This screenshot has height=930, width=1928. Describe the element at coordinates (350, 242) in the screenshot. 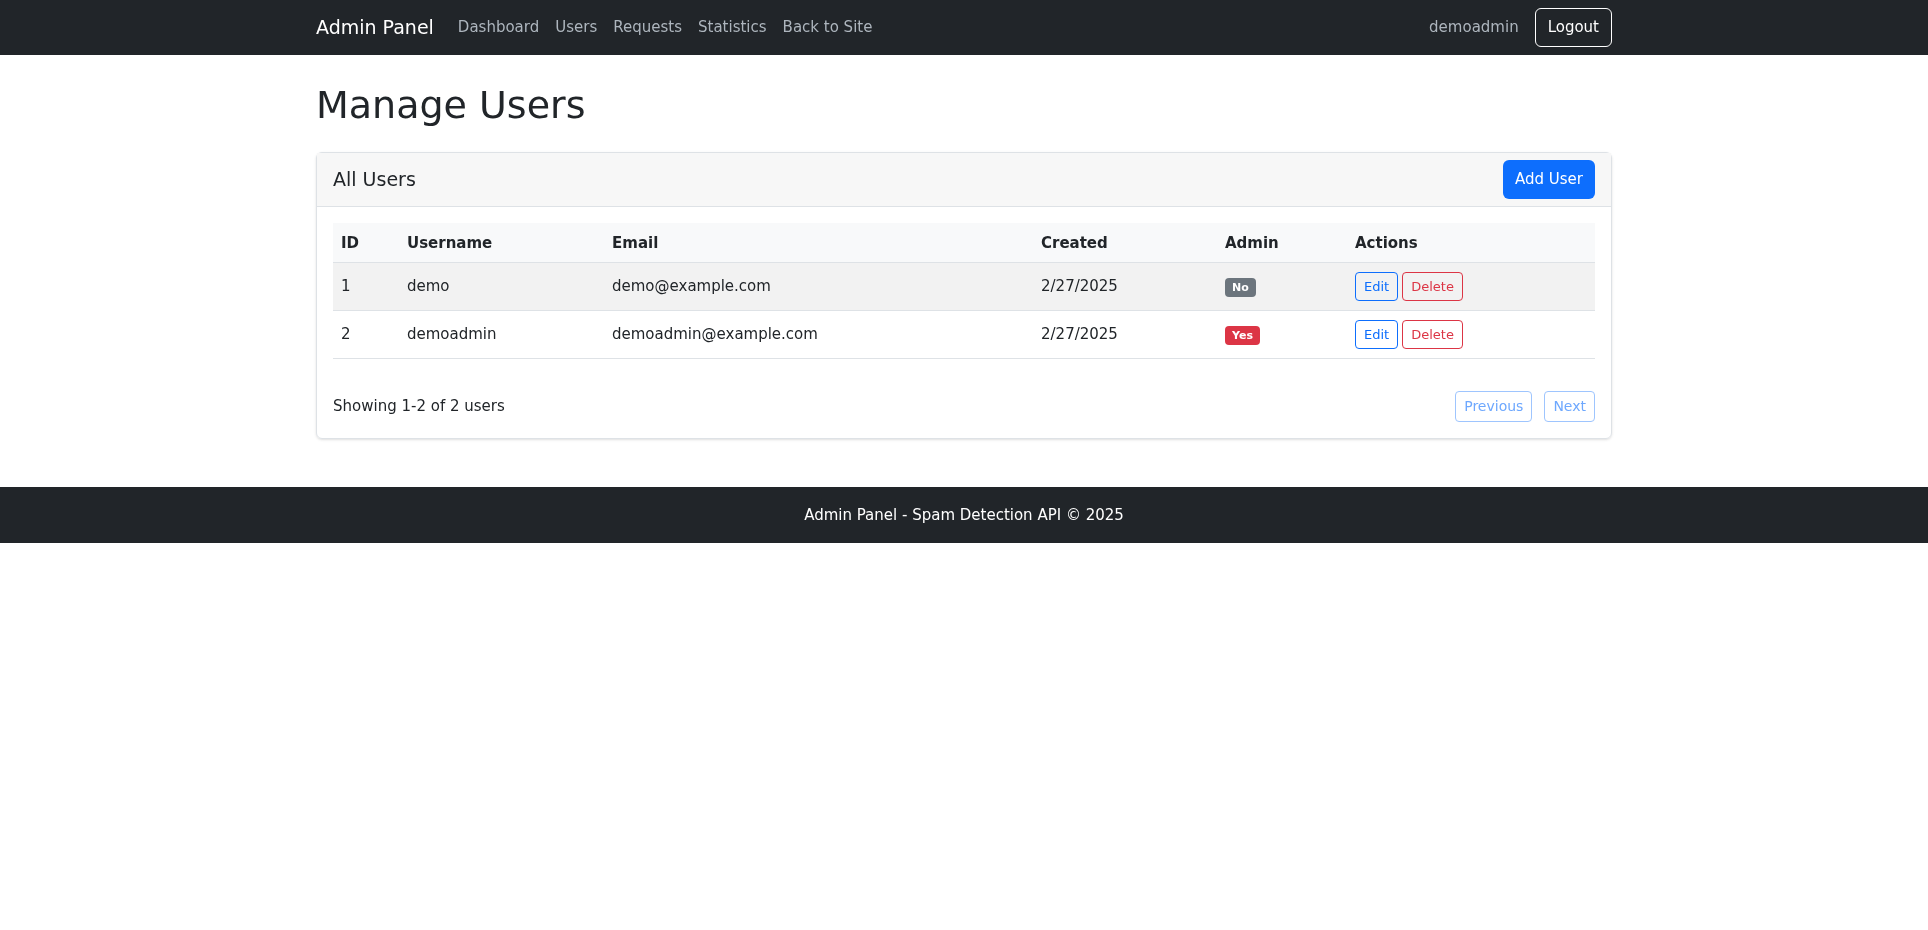

I see `column-header: ID` at that location.